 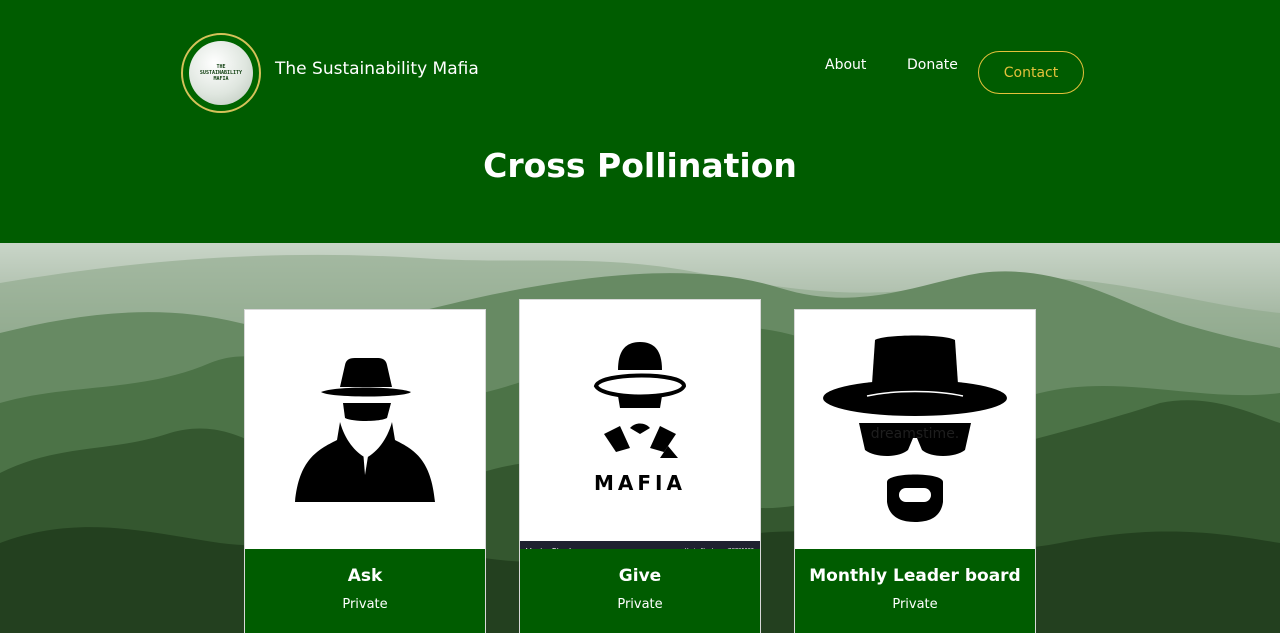 What do you see at coordinates (915, 434) in the screenshot?
I see `dreamstime-watermark: dreamstime.` at bounding box center [915, 434].